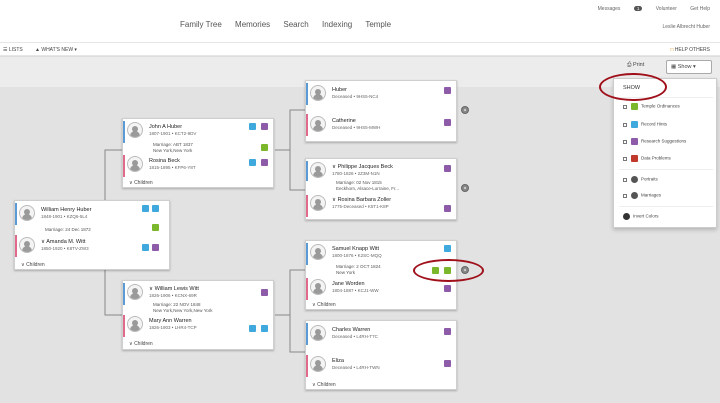 The image size is (720, 403). I want to click on person-william-henry-huber: William Henry Huber 1848-1901 • KZQ6-5L4, so click(75, 214).